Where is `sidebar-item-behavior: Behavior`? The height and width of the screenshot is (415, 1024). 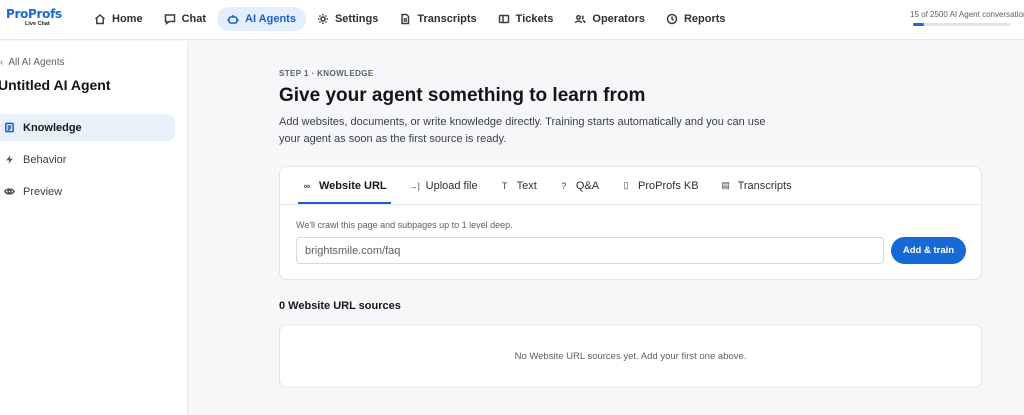 sidebar-item-behavior: Behavior is located at coordinates (87, 159).